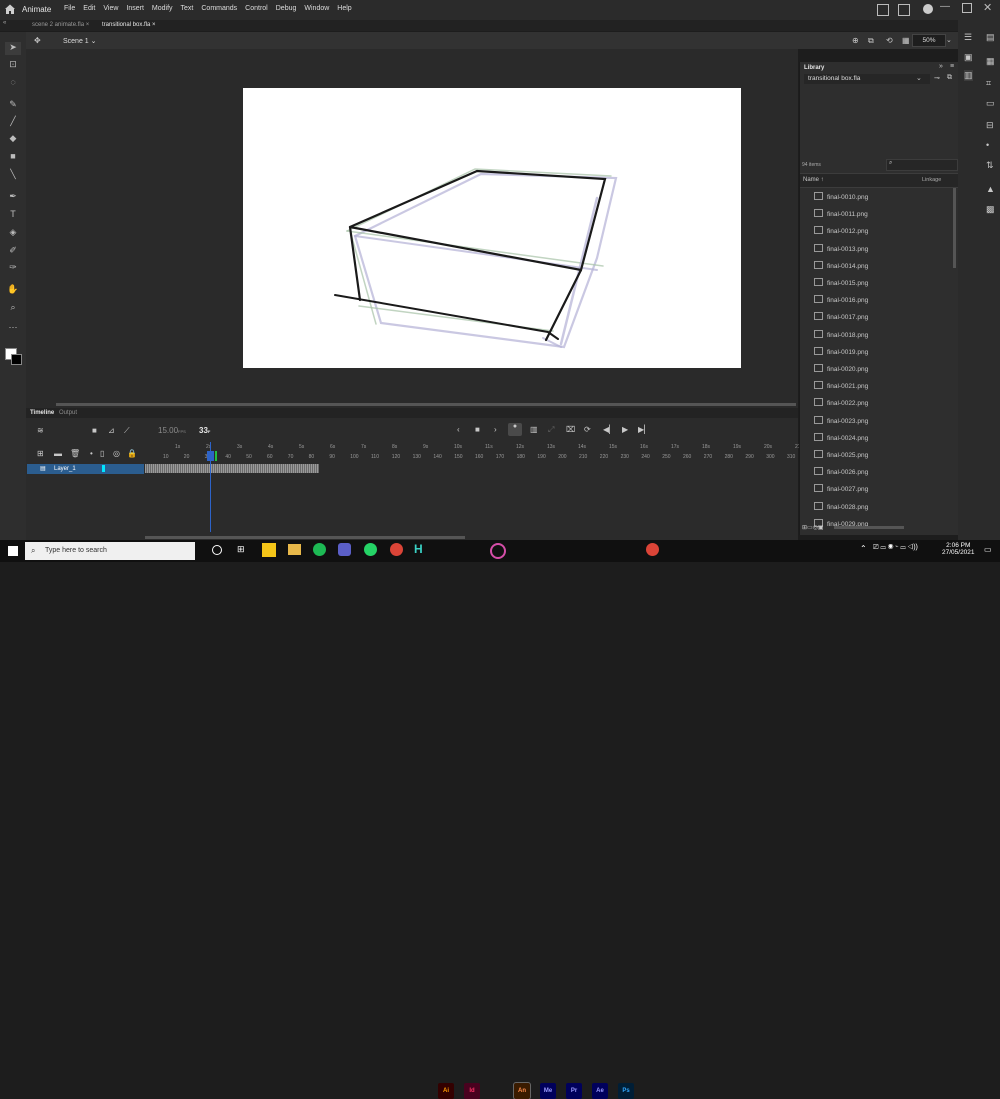 Image resolution: width=1000 pixels, height=1099 pixels. What do you see at coordinates (990, 189) in the screenshot?
I see `code-snippets-icon: ▲` at bounding box center [990, 189].